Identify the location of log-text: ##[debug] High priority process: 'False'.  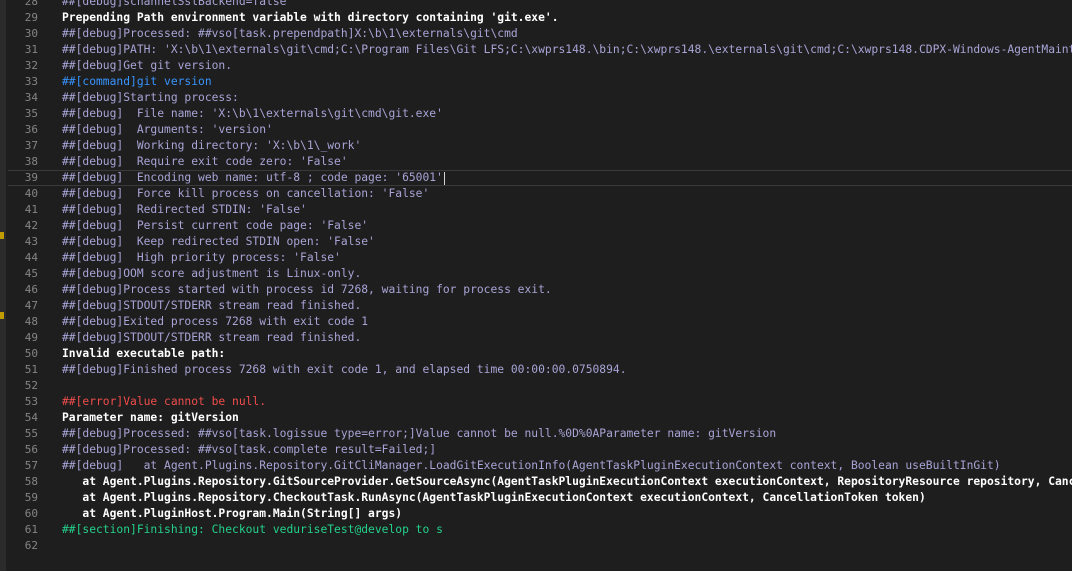
(201, 257).